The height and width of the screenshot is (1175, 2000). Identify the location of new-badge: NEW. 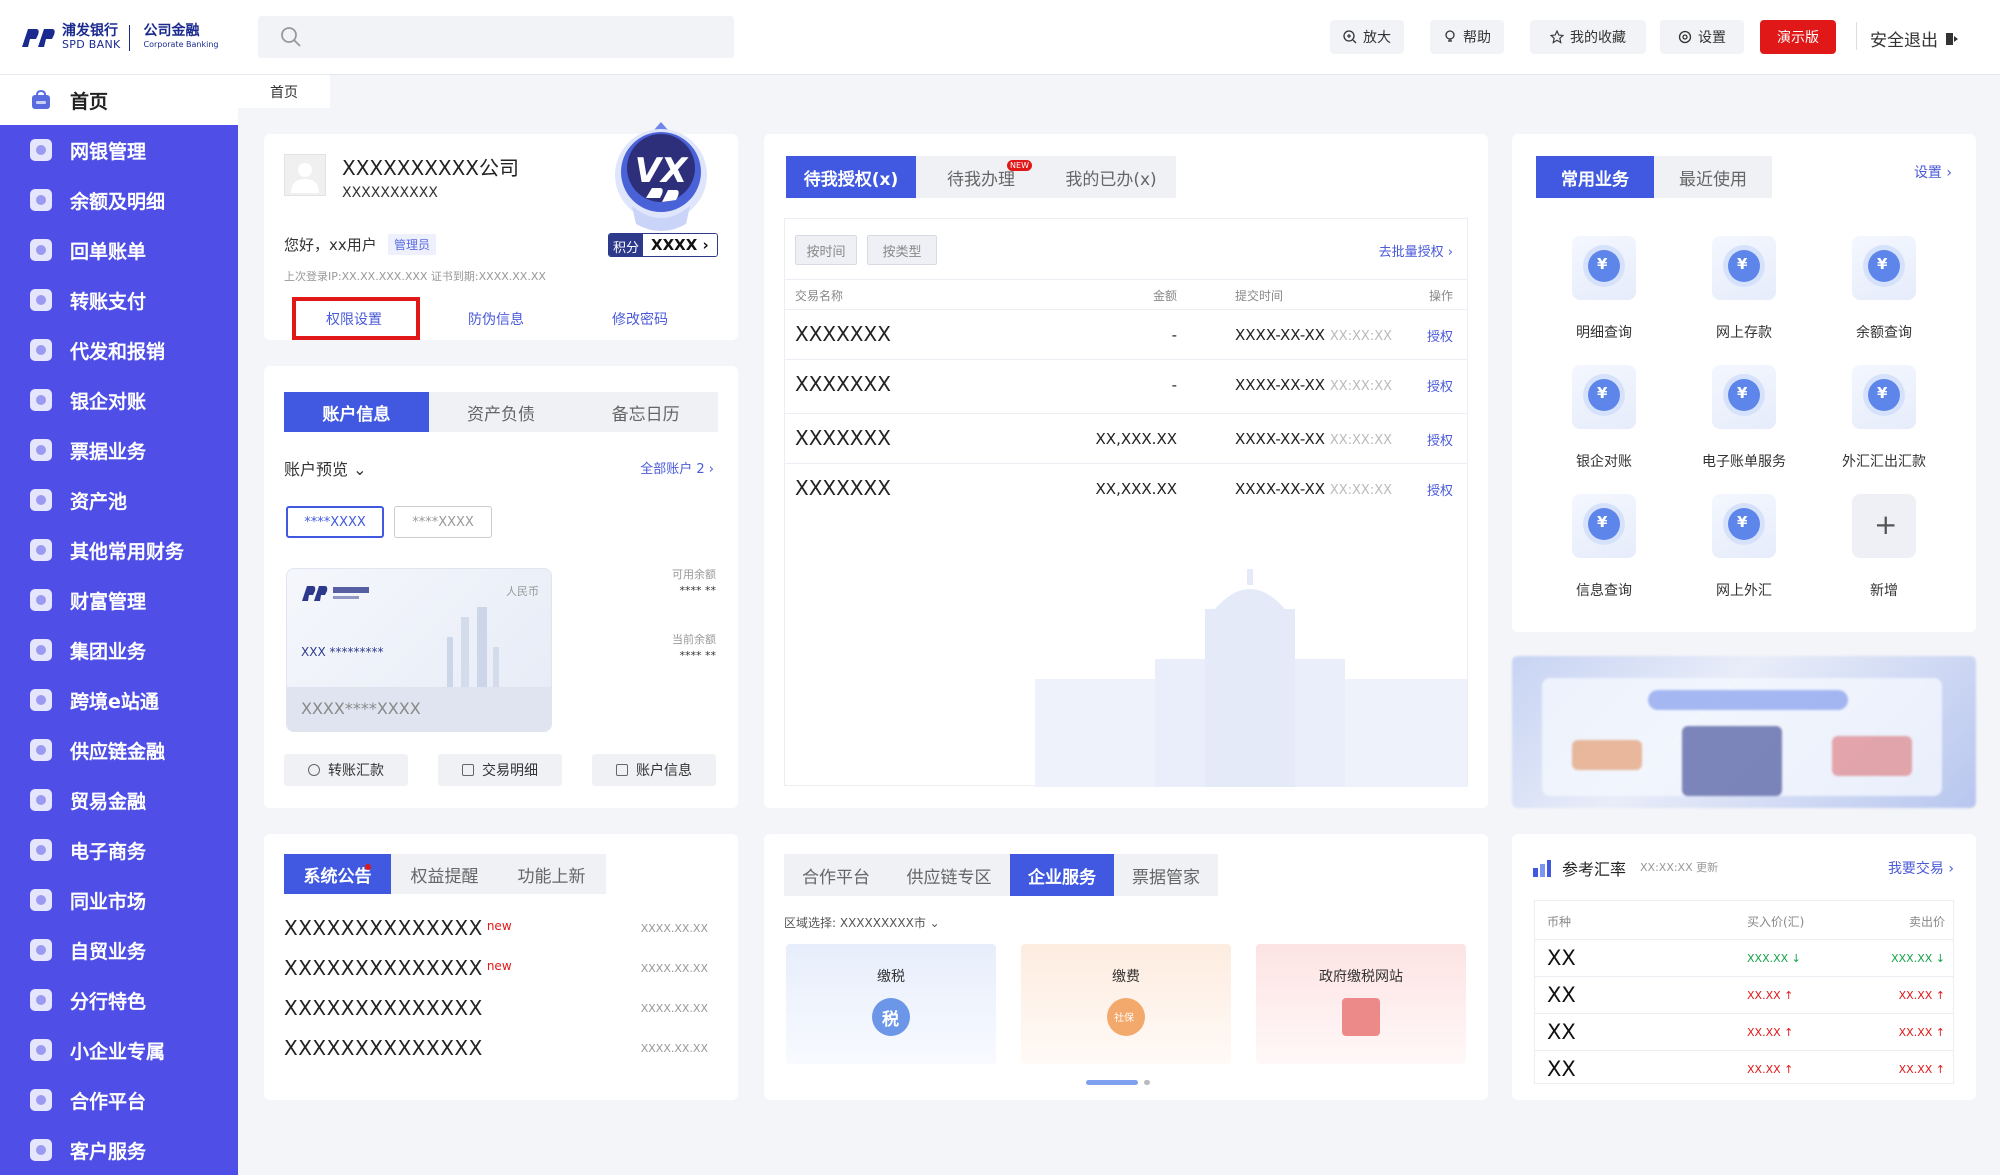
(1019, 165).